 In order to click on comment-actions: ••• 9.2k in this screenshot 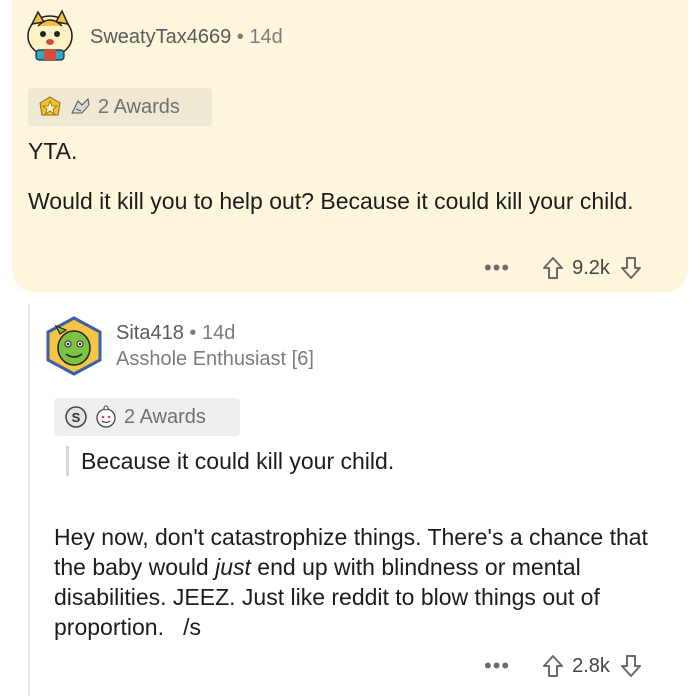, I will do `click(563, 268)`.